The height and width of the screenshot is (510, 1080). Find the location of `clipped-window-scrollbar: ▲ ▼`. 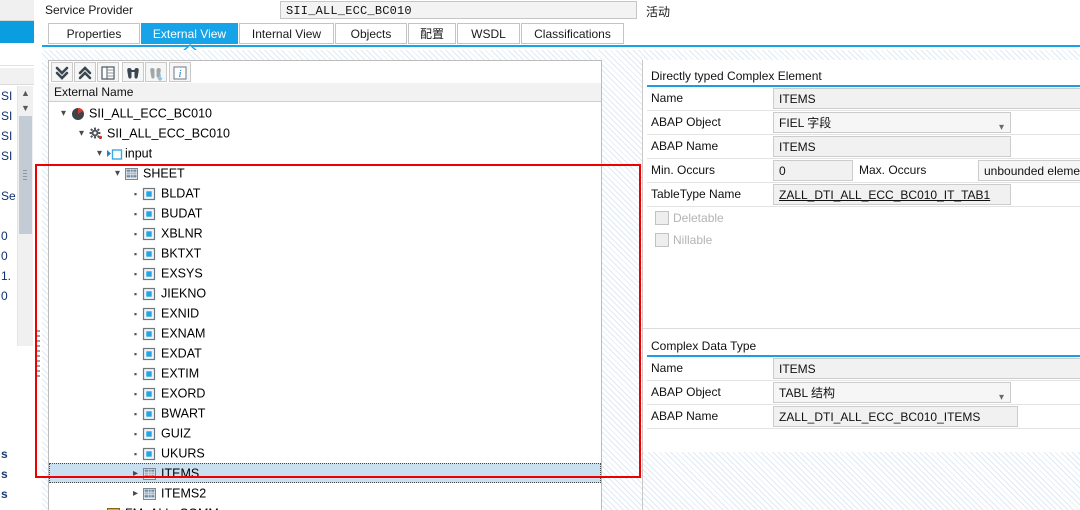

clipped-window-scrollbar: ▲ ▼ is located at coordinates (25, 216).